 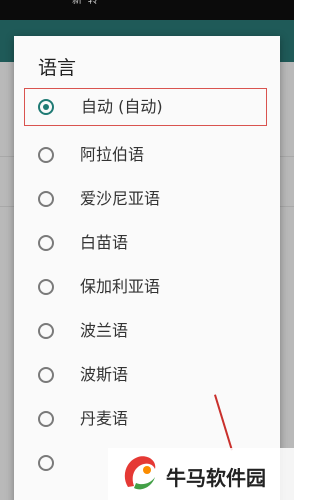 I want to click on radio-button-checked, so click(x=46, y=107).